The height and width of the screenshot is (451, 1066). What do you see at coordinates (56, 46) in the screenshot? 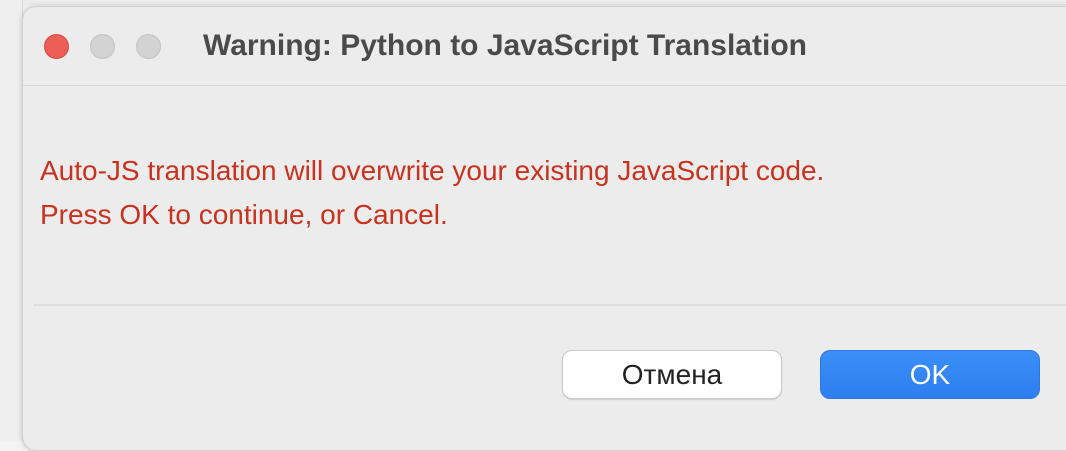
I see `close-window-button` at bounding box center [56, 46].